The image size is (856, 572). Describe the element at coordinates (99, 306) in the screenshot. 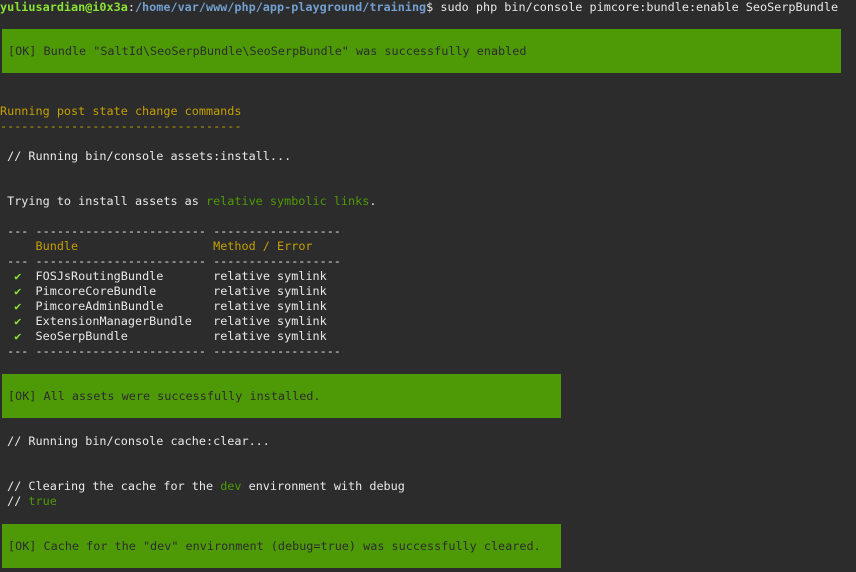

I see `table-row-bundle: PimcoreAdminBundle` at that location.